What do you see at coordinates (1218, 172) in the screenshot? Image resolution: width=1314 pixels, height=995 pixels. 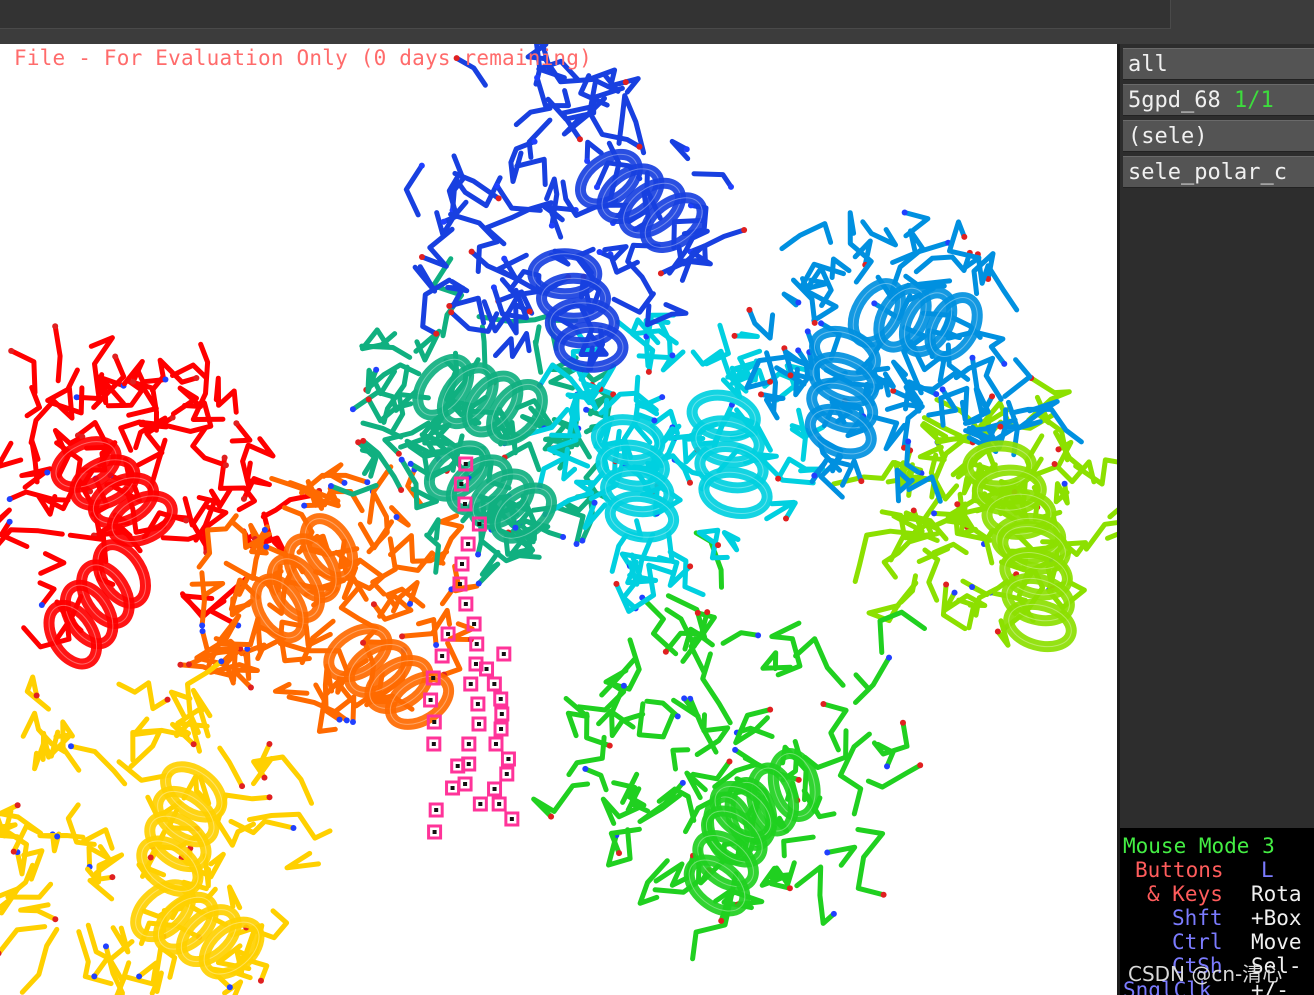 I see `object-row-sele-polar: sele_polar_c` at bounding box center [1218, 172].